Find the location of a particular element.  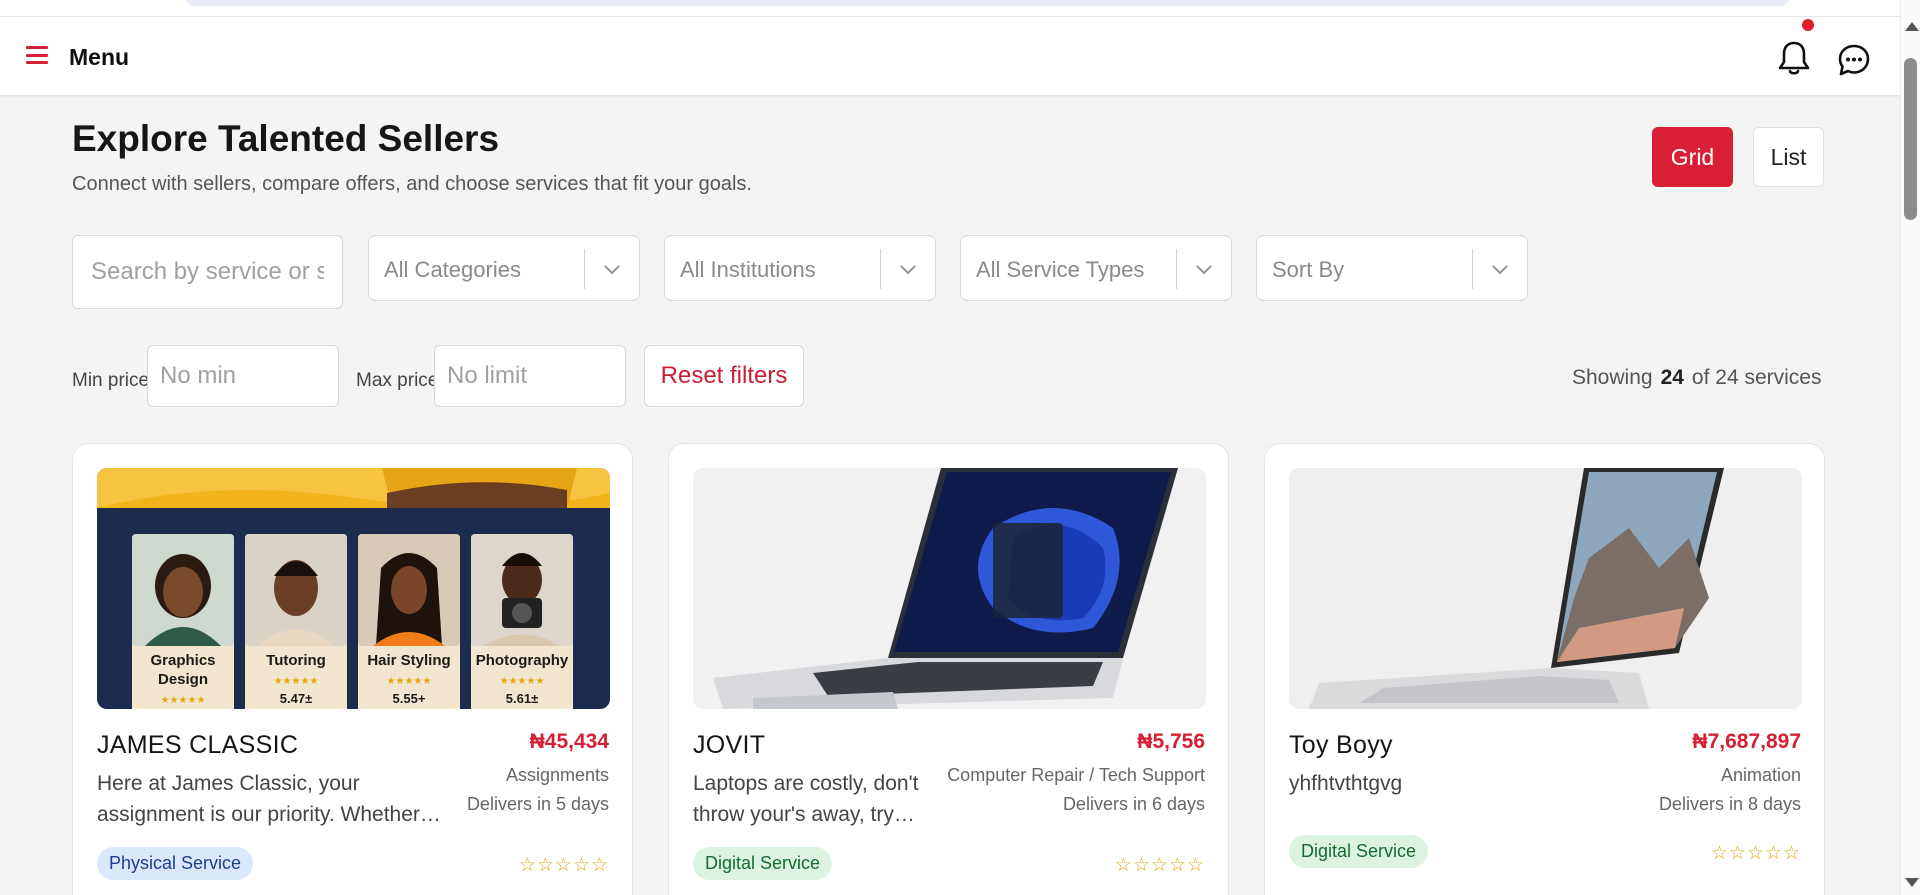

service-type-badge: Physical Service is located at coordinates (175, 863).